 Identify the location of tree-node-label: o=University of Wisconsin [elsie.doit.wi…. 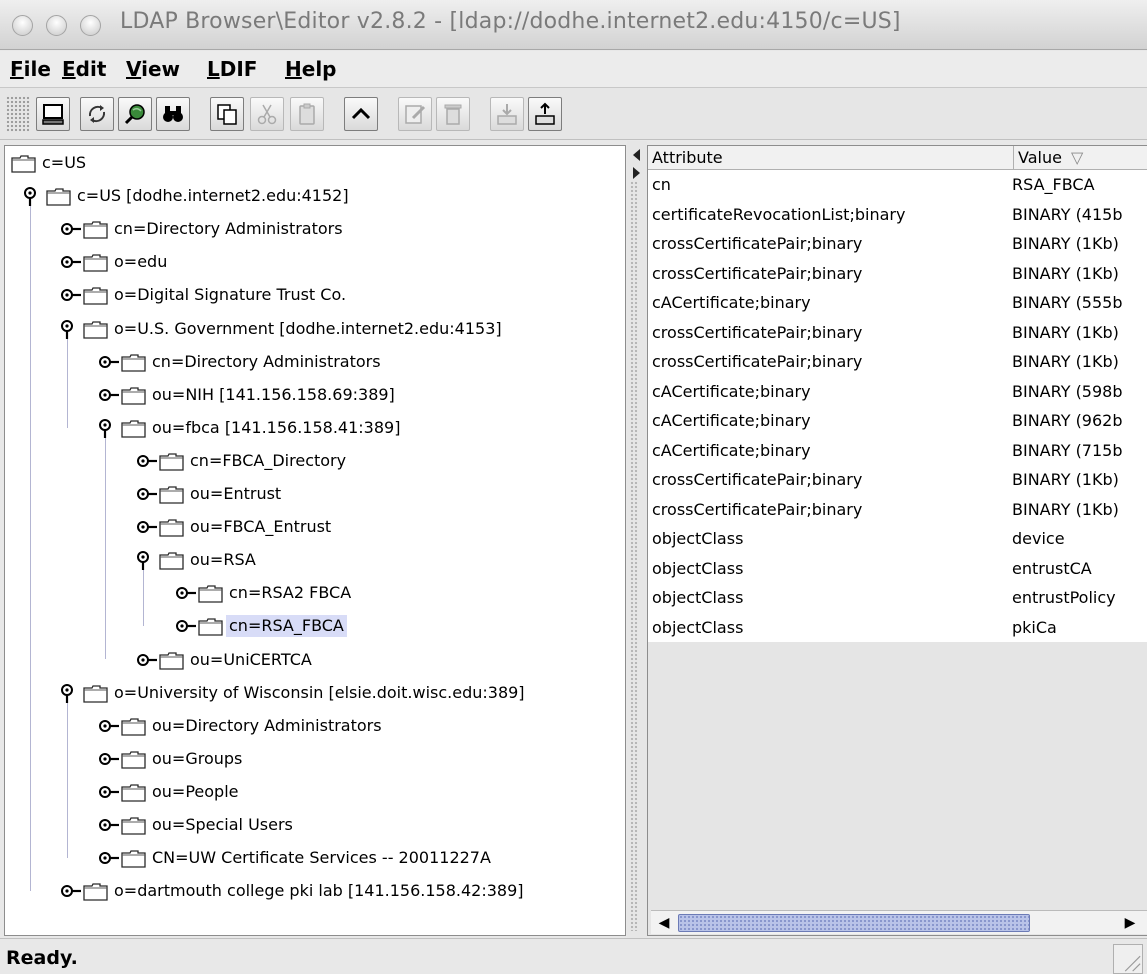
(319, 693).